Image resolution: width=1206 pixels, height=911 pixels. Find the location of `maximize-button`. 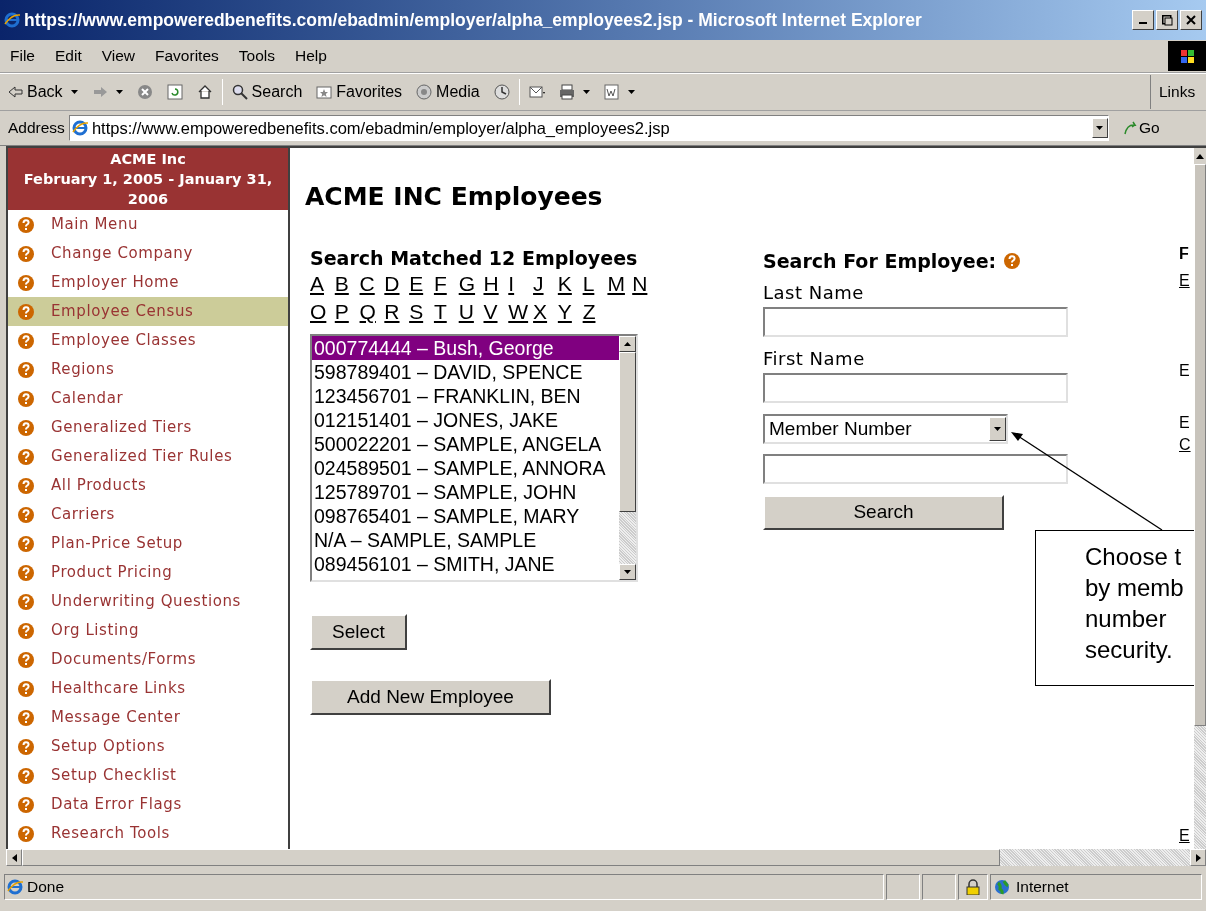

maximize-button is located at coordinates (1167, 20).